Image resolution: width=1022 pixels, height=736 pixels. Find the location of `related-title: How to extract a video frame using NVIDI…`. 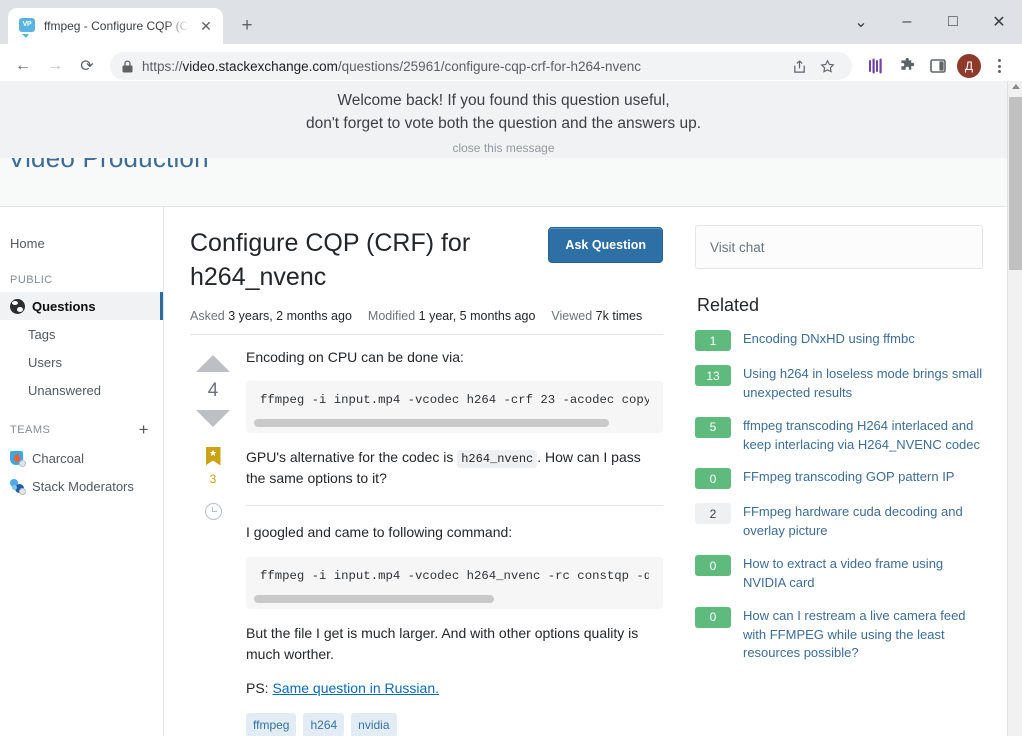

related-title: How to extract a video frame using NVIDI… is located at coordinates (863, 574).